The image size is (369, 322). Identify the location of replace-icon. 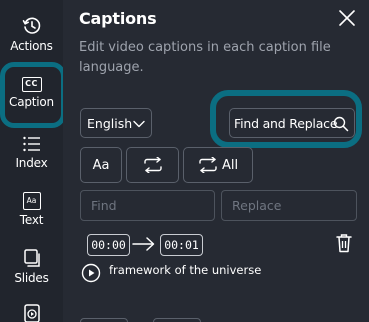
(152, 165).